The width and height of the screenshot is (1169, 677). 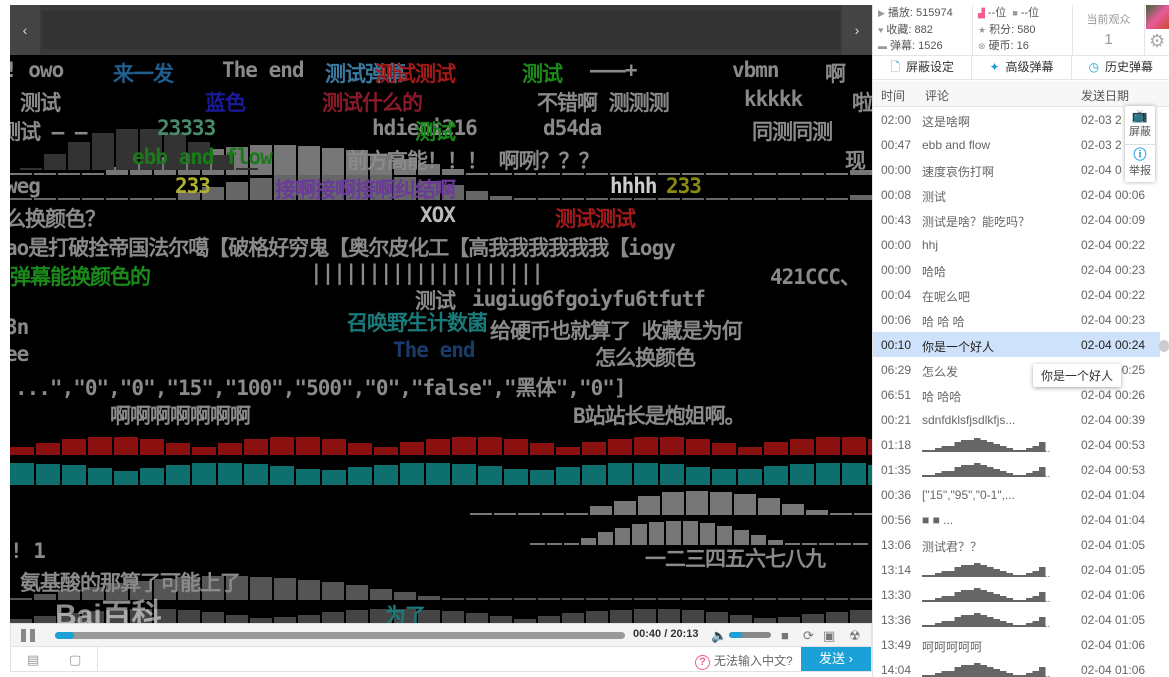 What do you see at coordinates (836, 659) in the screenshot?
I see `send-button: 发送 ›` at bounding box center [836, 659].